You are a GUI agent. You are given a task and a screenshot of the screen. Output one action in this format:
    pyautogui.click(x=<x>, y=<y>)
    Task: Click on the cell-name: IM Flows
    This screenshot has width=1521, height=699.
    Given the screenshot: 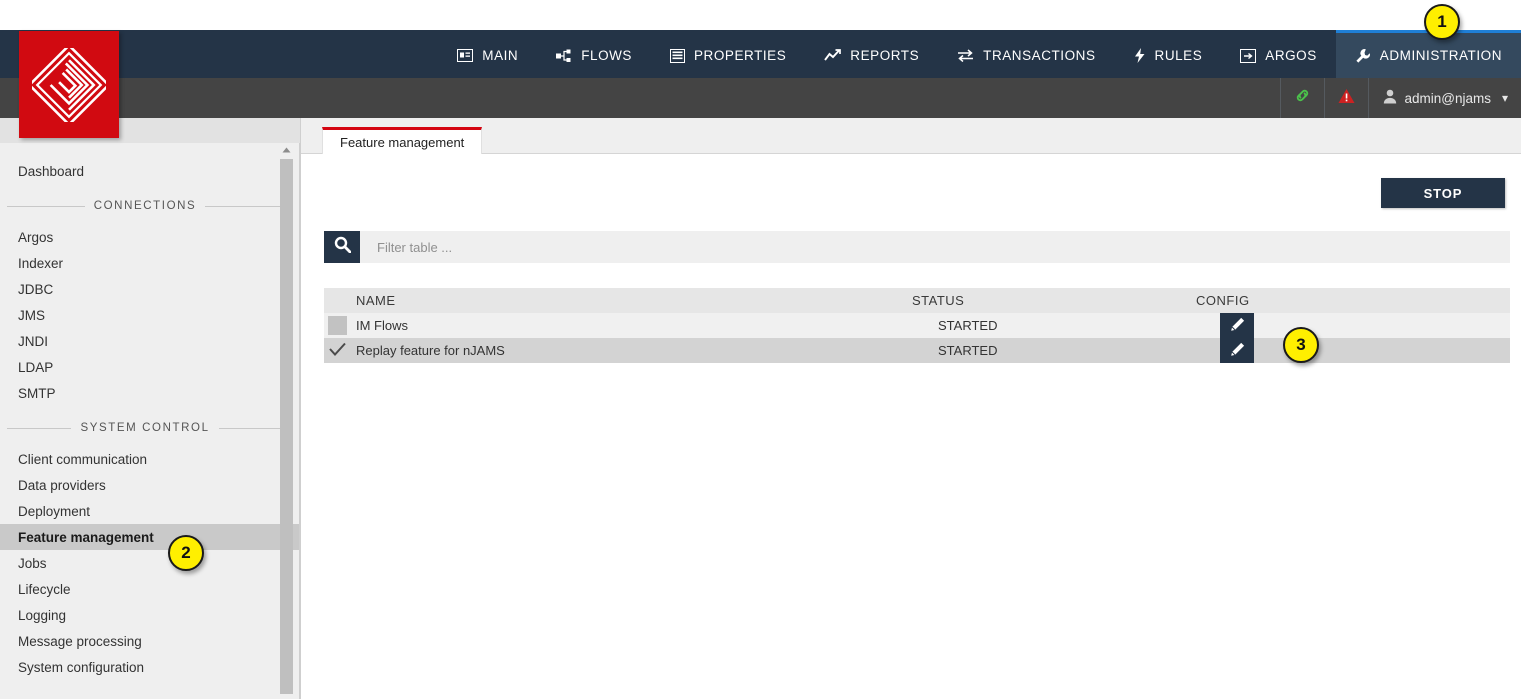 What is the action you would take?
    pyautogui.click(x=382, y=325)
    